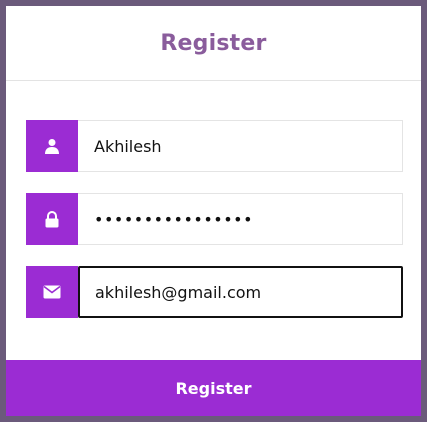 The width and height of the screenshot is (427, 422). Describe the element at coordinates (240, 146) in the screenshot. I see `username-input` at that location.